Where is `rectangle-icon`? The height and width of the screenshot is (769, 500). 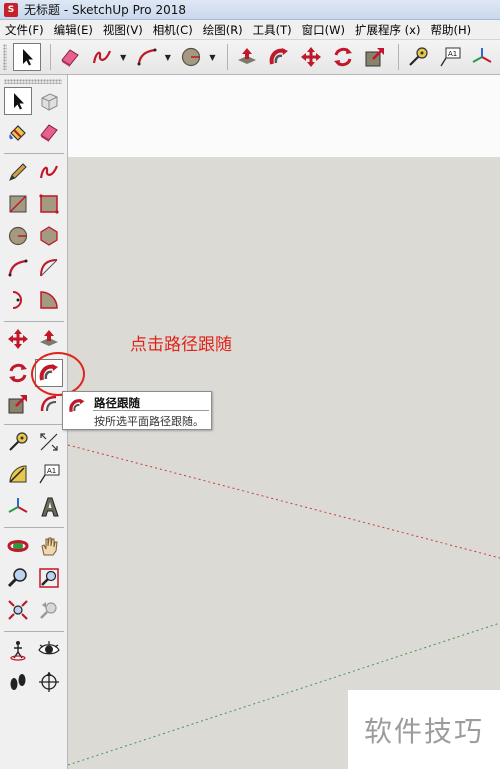
rectangle-icon is located at coordinates (18, 204).